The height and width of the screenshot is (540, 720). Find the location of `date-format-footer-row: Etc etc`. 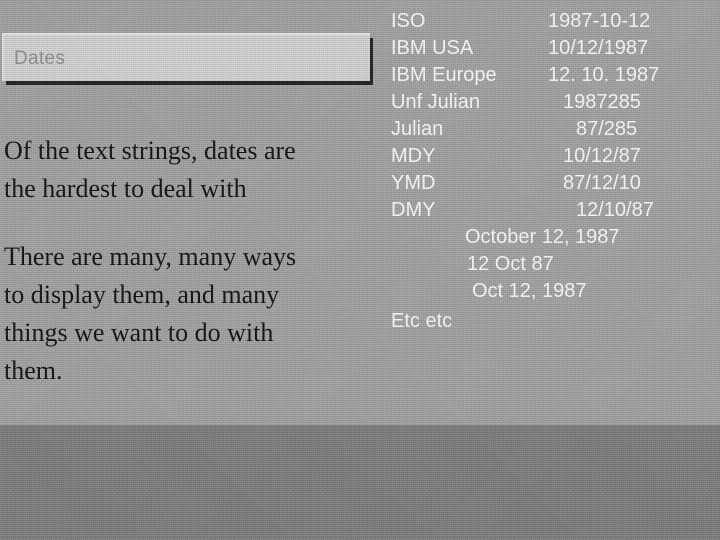

date-format-footer-row: Etc etc is located at coordinates (553, 321).